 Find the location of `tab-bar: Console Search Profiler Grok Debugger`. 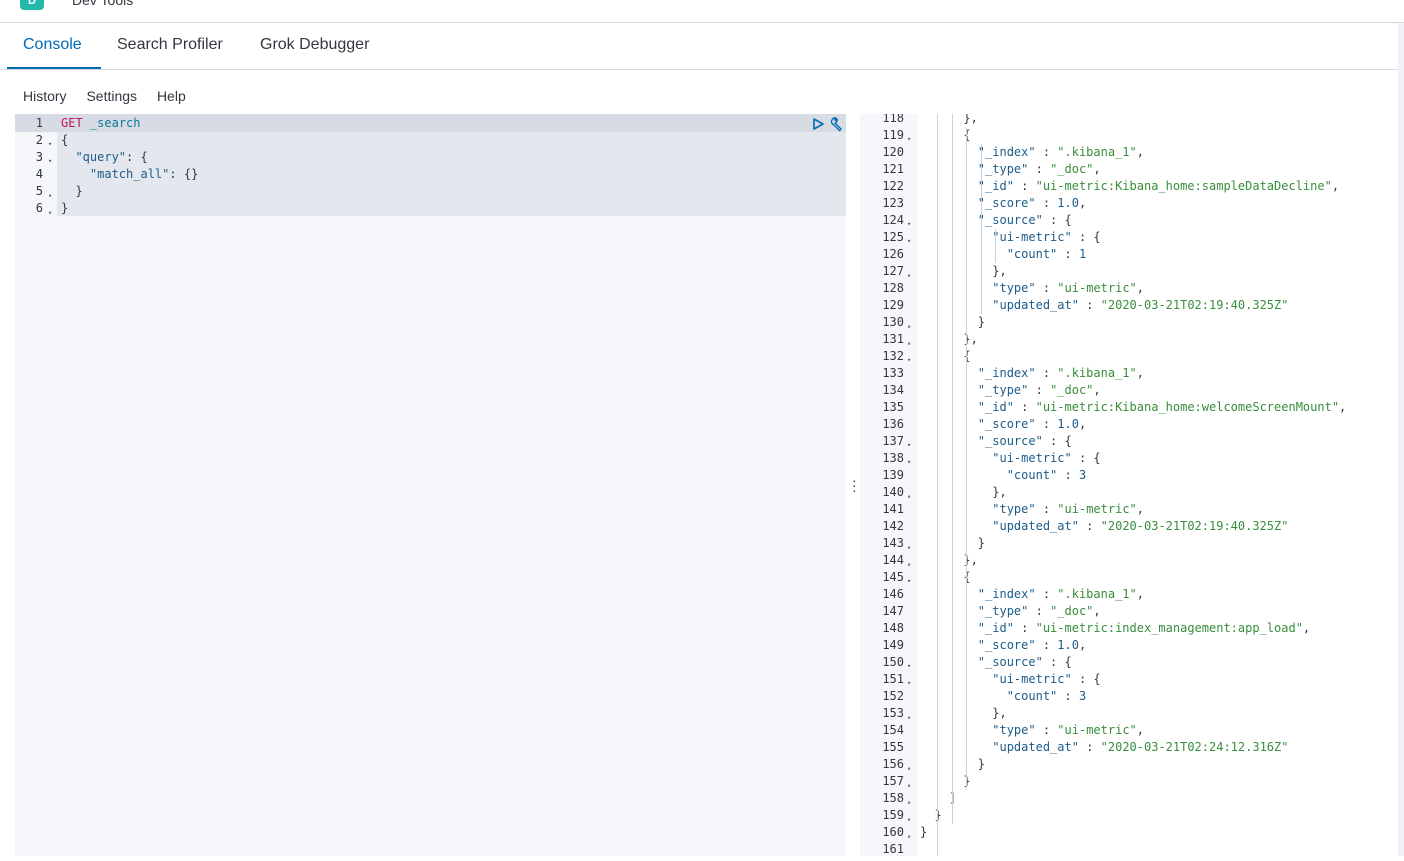

tab-bar: Console Search Profiler Grok Debugger is located at coordinates (699, 46).